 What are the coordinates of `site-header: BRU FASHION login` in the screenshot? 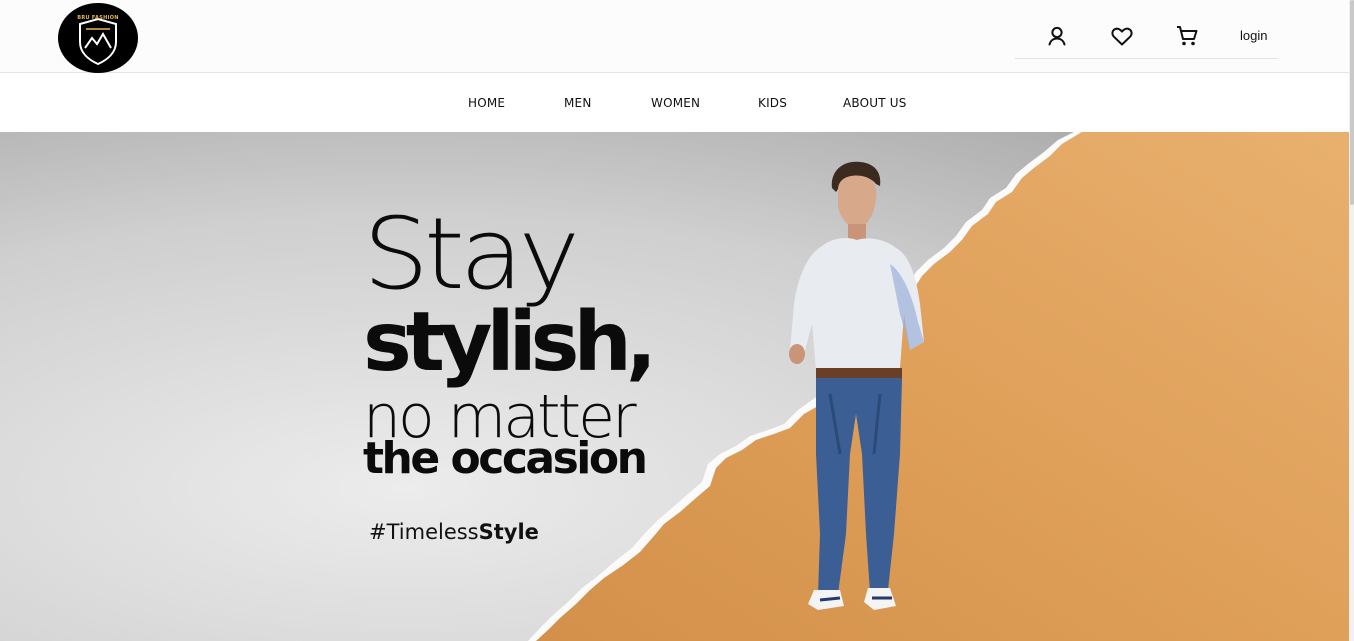 It's located at (674, 36).